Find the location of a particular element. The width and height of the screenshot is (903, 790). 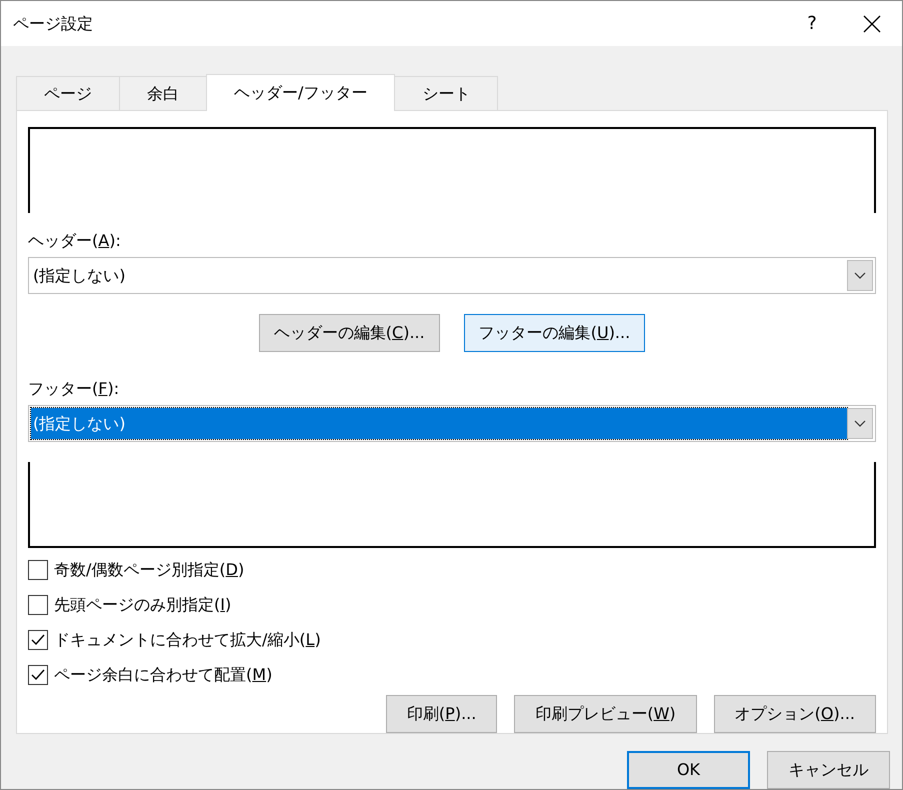

checkbox-label: ページ余白に合わせて配置(M) is located at coordinates (163, 674).